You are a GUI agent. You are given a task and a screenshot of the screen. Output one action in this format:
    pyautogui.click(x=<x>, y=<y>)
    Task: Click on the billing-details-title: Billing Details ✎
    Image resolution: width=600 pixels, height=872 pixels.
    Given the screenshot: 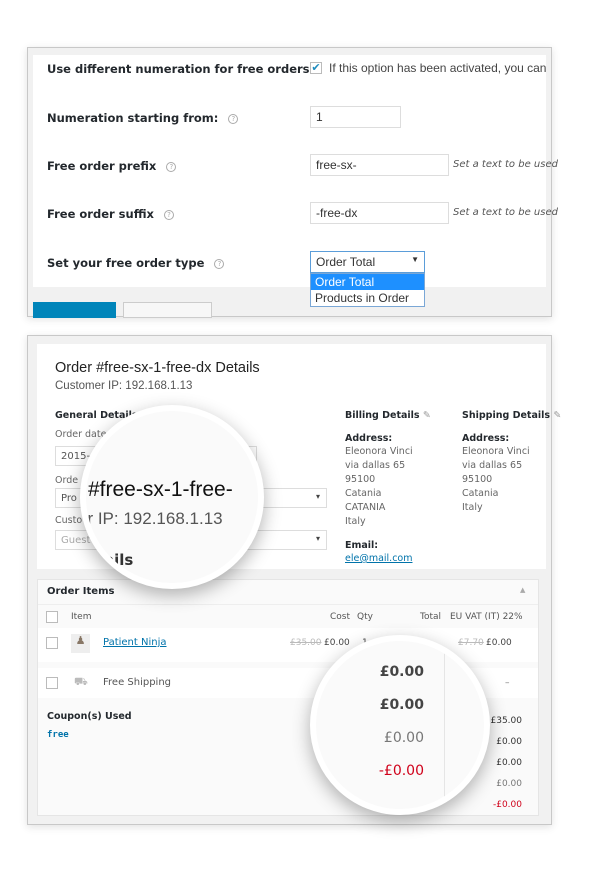 What is the action you would take?
    pyautogui.click(x=388, y=415)
    